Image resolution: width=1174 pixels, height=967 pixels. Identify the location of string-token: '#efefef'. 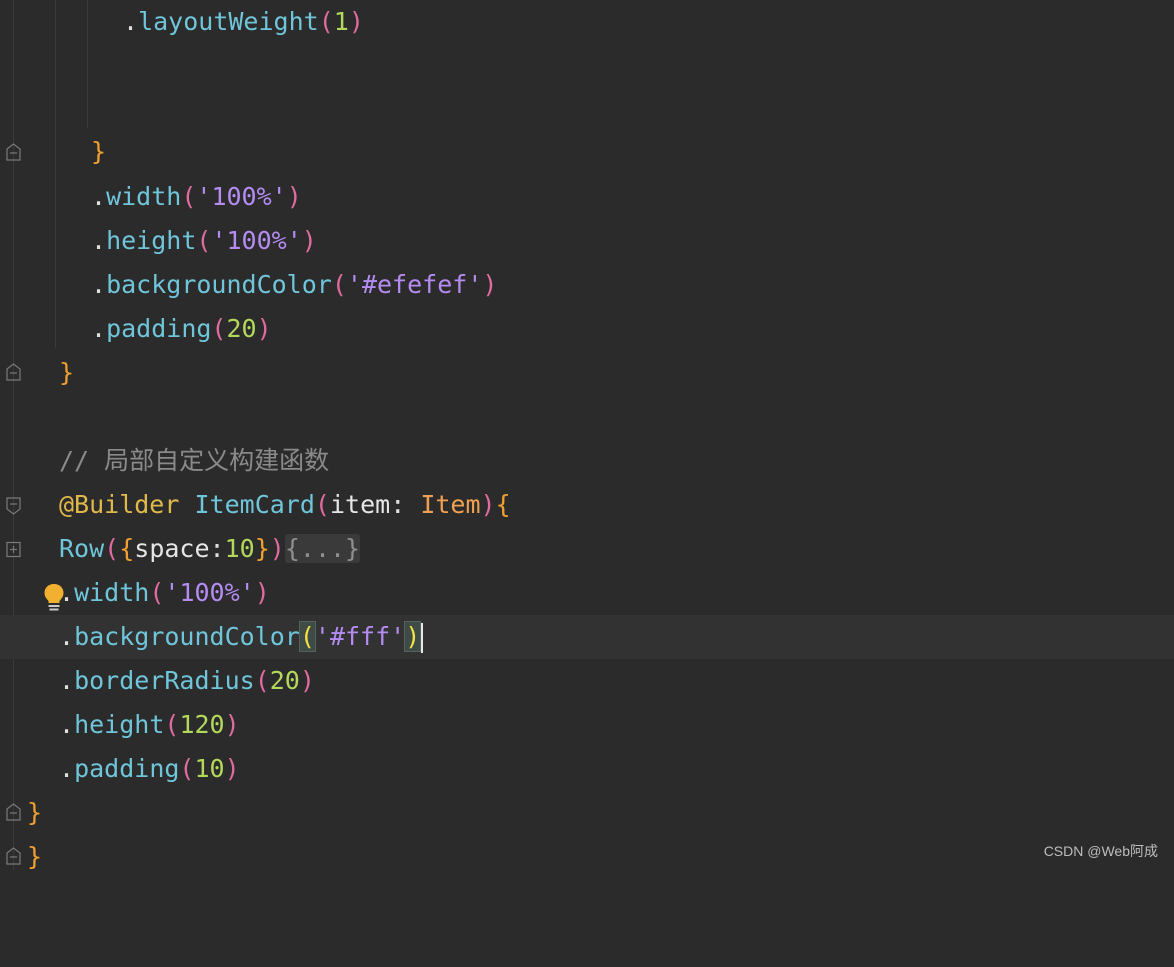
(414, 284).